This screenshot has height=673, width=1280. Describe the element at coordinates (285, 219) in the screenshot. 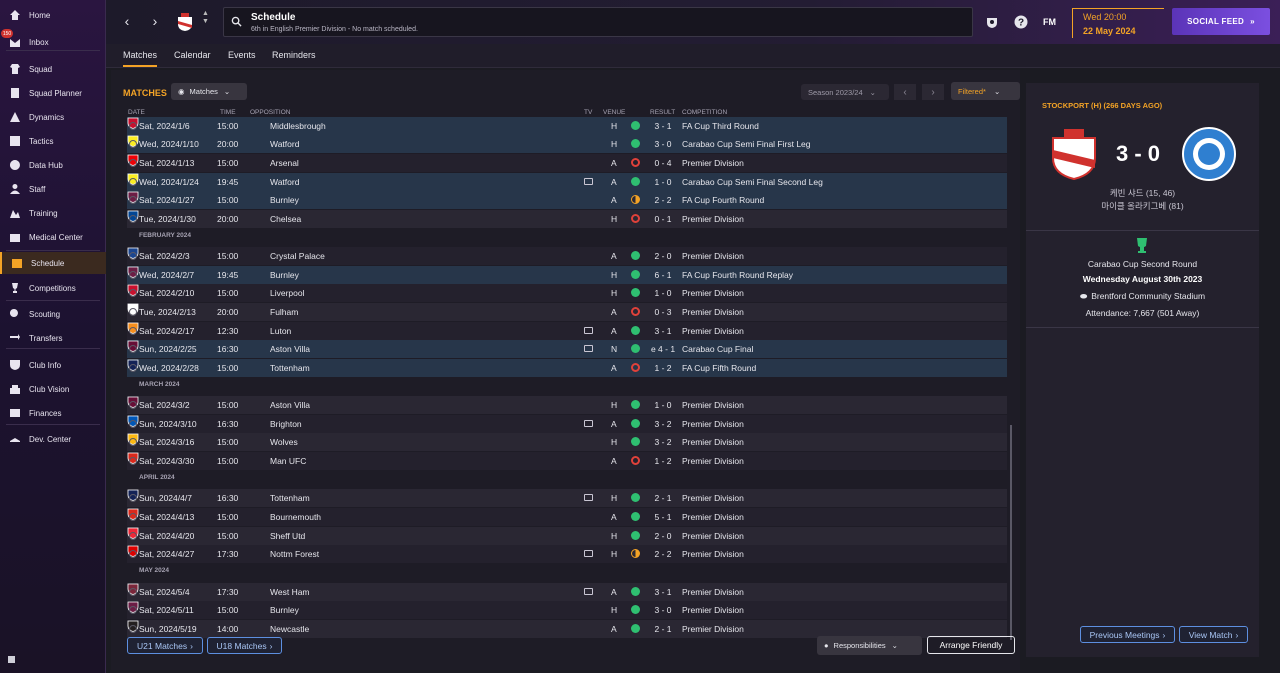

I see `opponent-name: Chelsea` at that location.